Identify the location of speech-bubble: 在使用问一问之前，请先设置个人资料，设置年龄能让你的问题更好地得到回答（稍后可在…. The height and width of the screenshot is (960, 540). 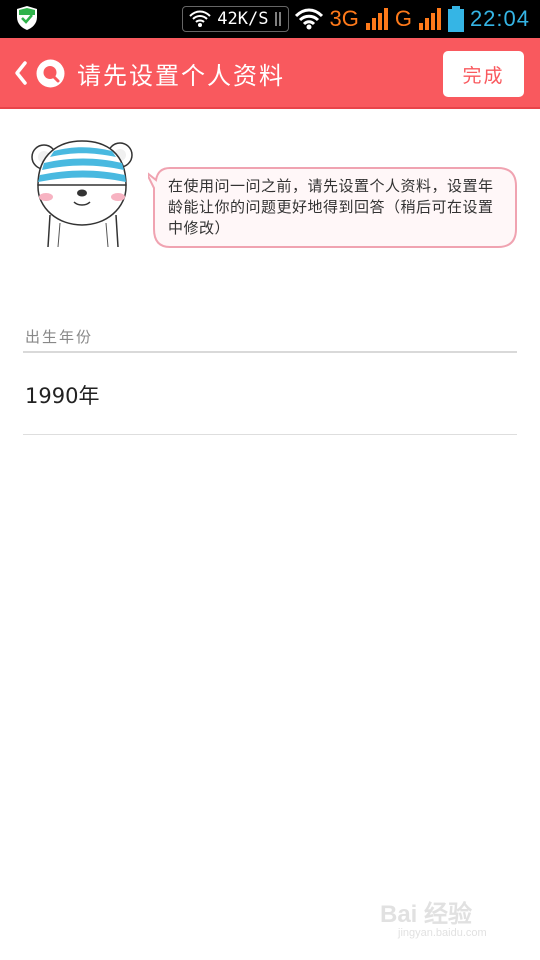
(333, 207).